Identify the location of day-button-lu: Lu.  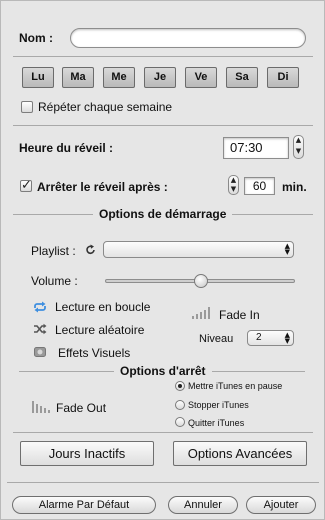
(38, 77).